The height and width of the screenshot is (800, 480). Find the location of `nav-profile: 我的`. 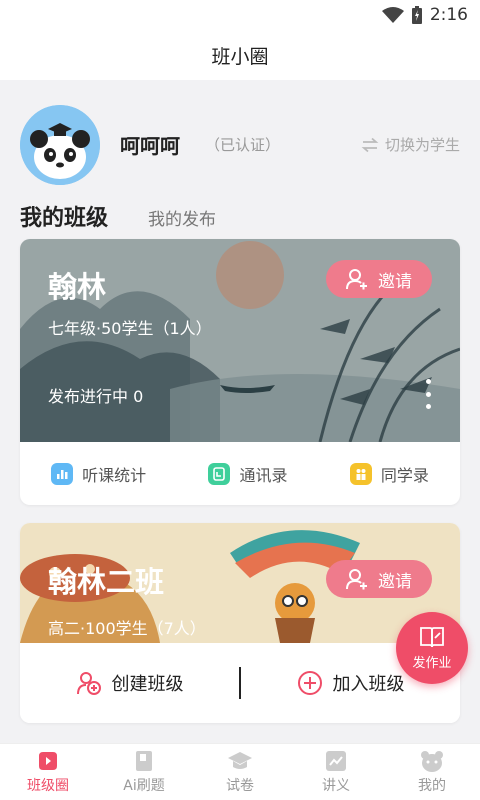

nav-profile: 我的 is located at coordinates (432, 772).